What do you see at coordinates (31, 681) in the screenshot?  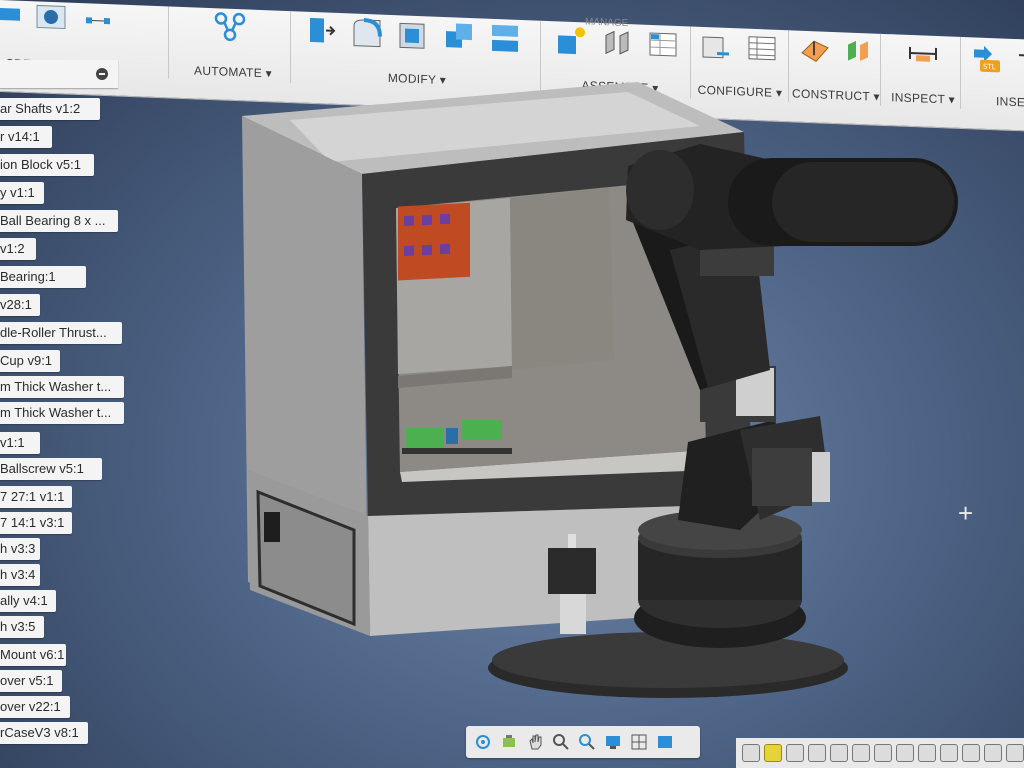 I see `browser-item: over v5:1` at bounding box center [31, 681].